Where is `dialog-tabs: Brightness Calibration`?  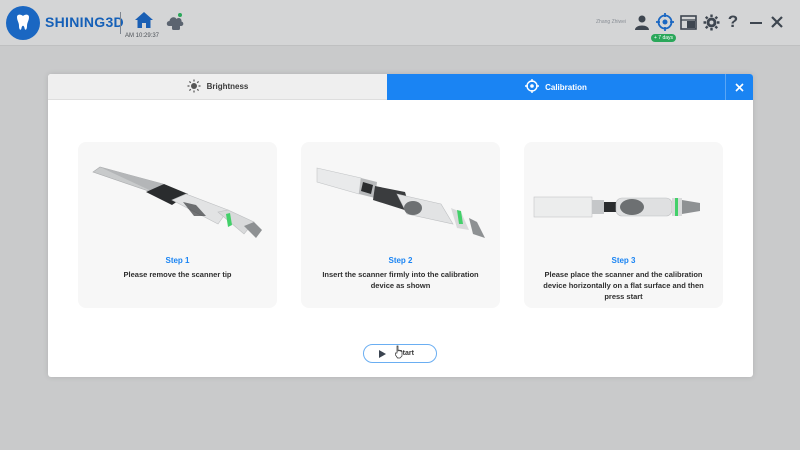
dialog-tabs: Brightness Calibration is located at coordinates (400, 87).